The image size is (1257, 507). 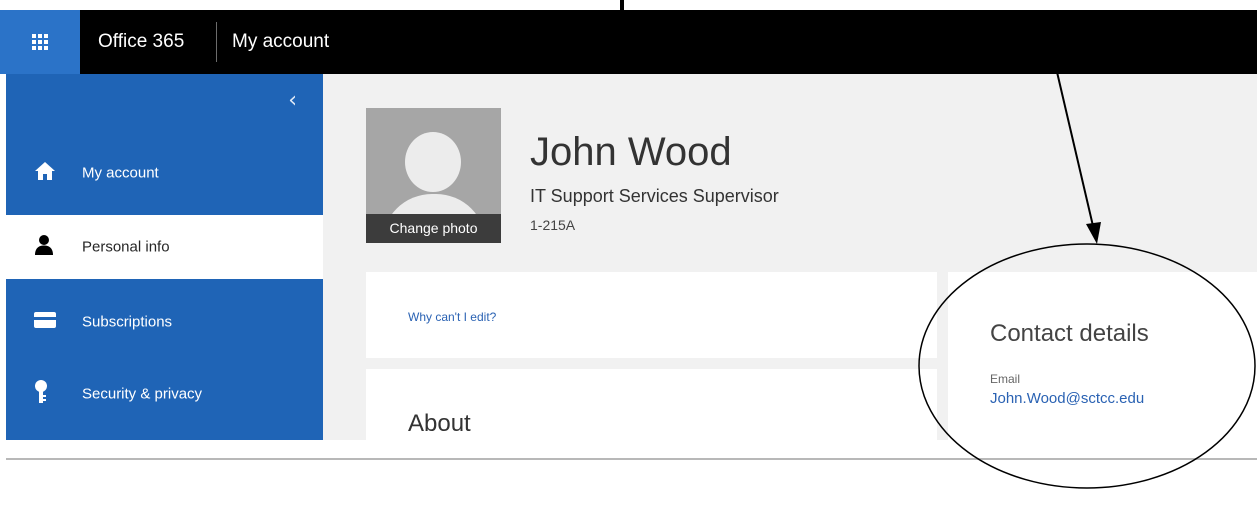 What do you see at coordinates (45, 173) in the screenshot?
I see `home-icon` at bounding box center [45, 173].